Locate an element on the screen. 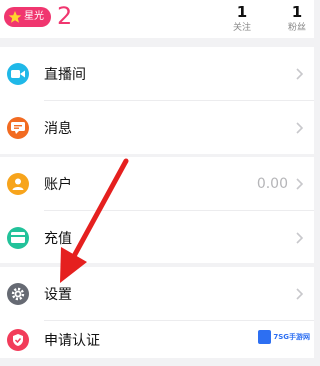  menu-item-label: 申请认证 is located at coordinates (72, 340).